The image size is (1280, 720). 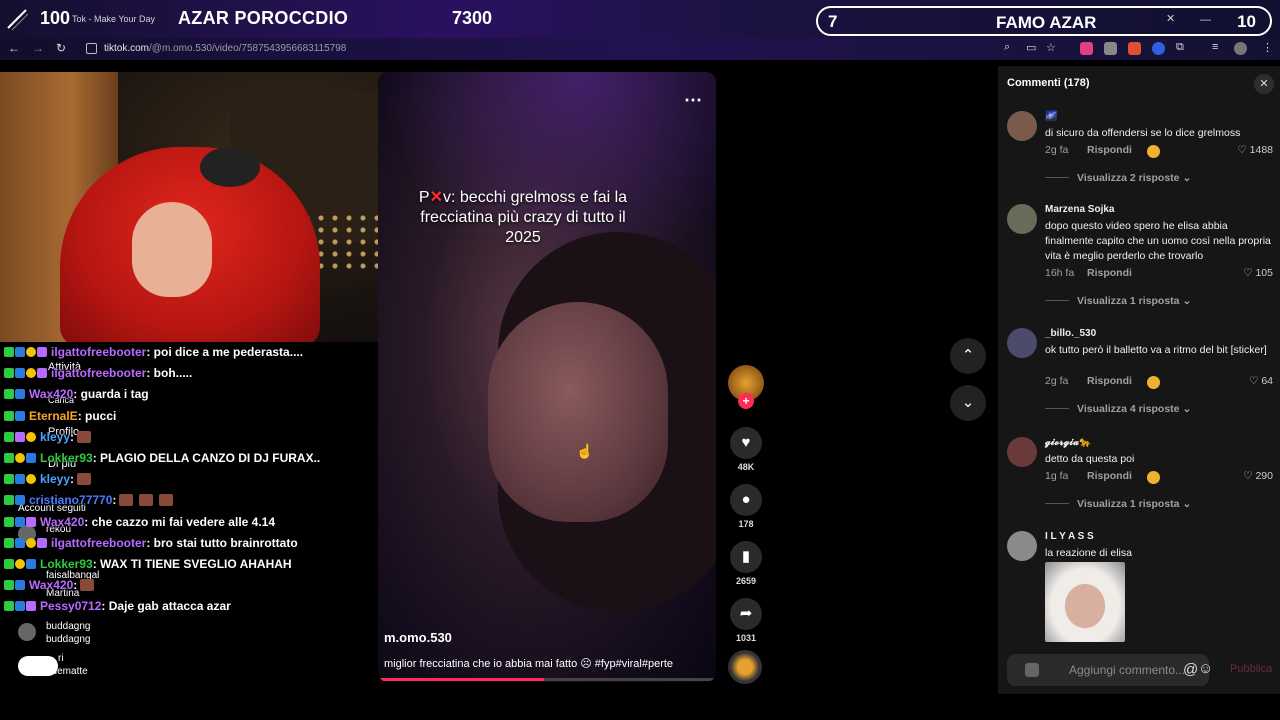 What do you see at coordinates (1118, 178) in the screenshot?
I see `view-replies-button: Visualizza 2 risposte ⌄` at bounding box center [1118, 178].